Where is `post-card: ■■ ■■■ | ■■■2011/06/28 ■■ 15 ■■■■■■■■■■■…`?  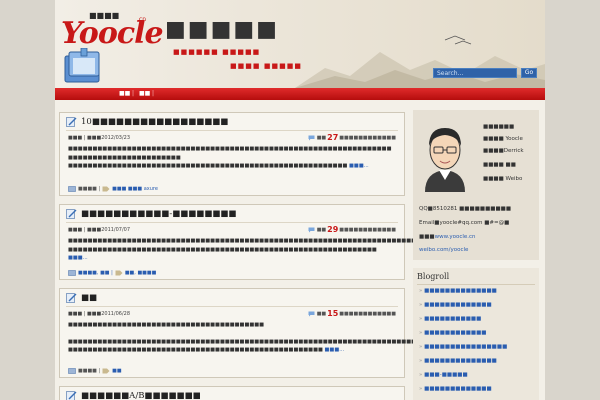
post-card: ■■ ■■■ | ■■■2011/06/28 ■■ 15 ■■■■■■■■■■■… is located at coordinates (252, 333).